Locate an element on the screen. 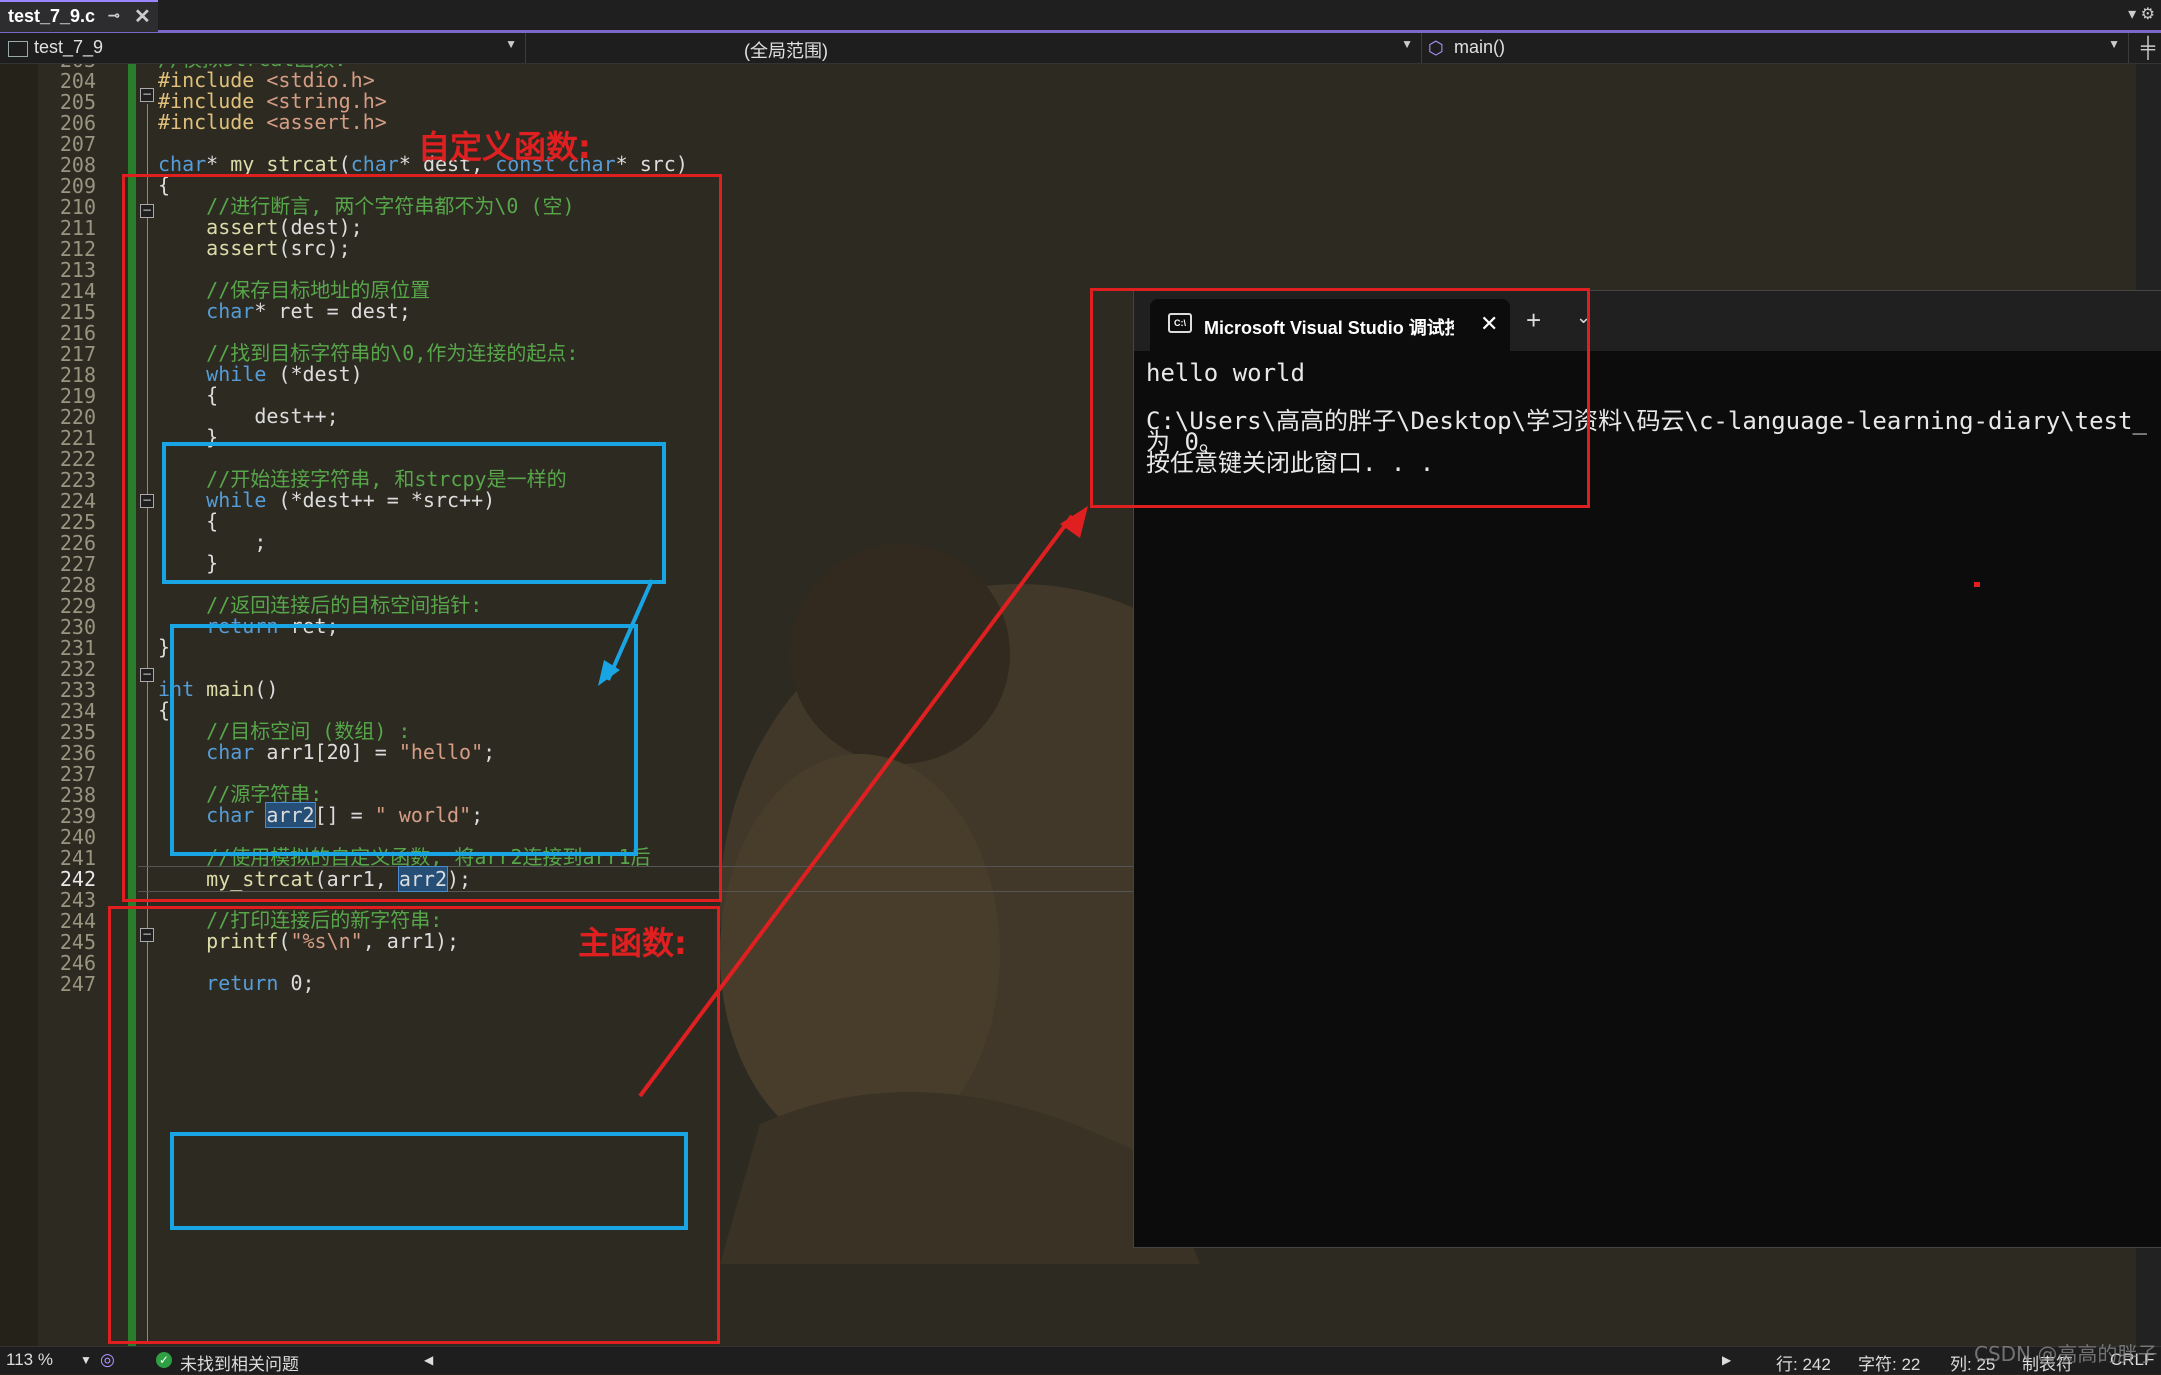 This screenshot has height=1375, width=2161. tab-options-icon: ▾ ⚙ is located at coordinates (2141, 14).